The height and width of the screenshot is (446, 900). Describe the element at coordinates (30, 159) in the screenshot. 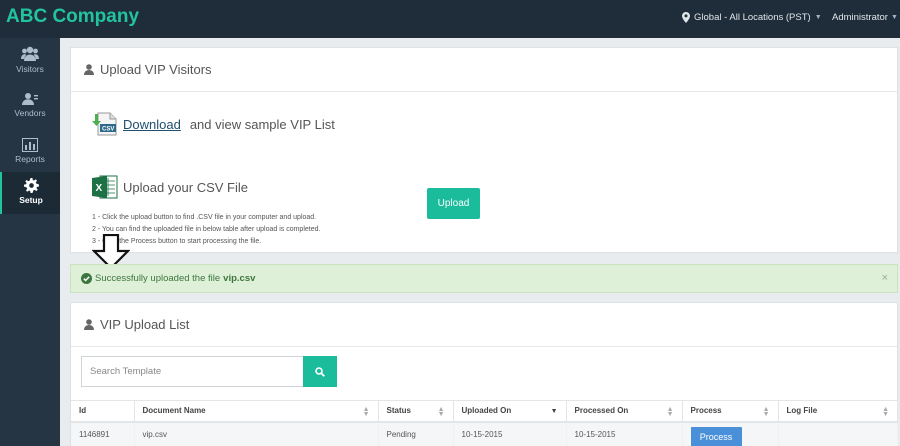

I see `sidebar-item-label: Reports` at that location.